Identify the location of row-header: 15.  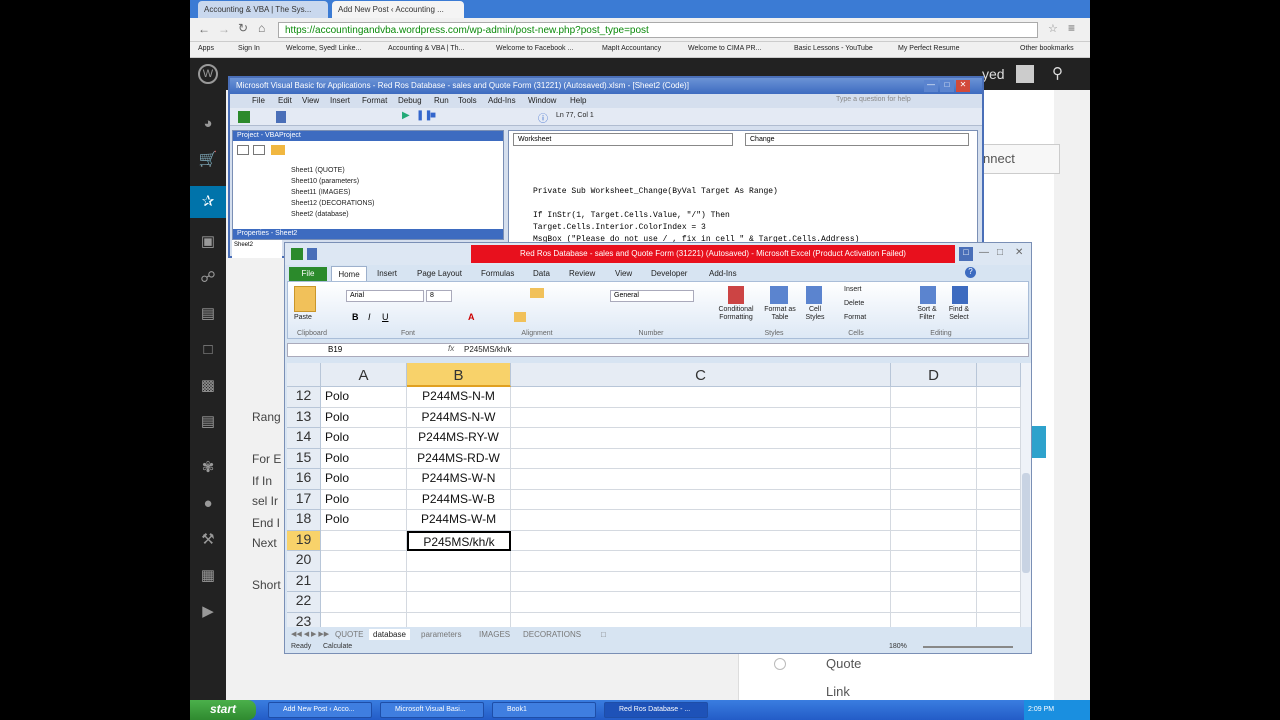
(304, 458).